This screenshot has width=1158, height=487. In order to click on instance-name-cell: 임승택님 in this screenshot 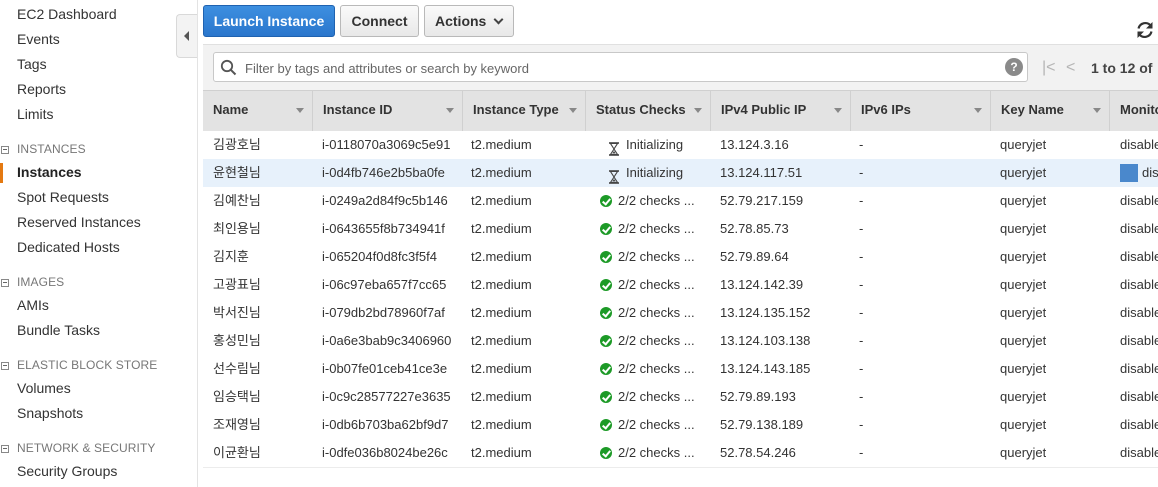, I will do `click(237, 396)`.